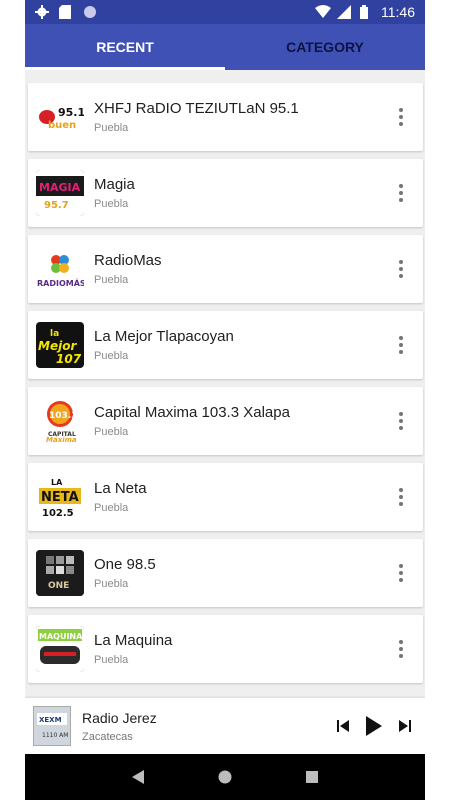  I want to click on station-name: One 98.5, so click(125, 564).